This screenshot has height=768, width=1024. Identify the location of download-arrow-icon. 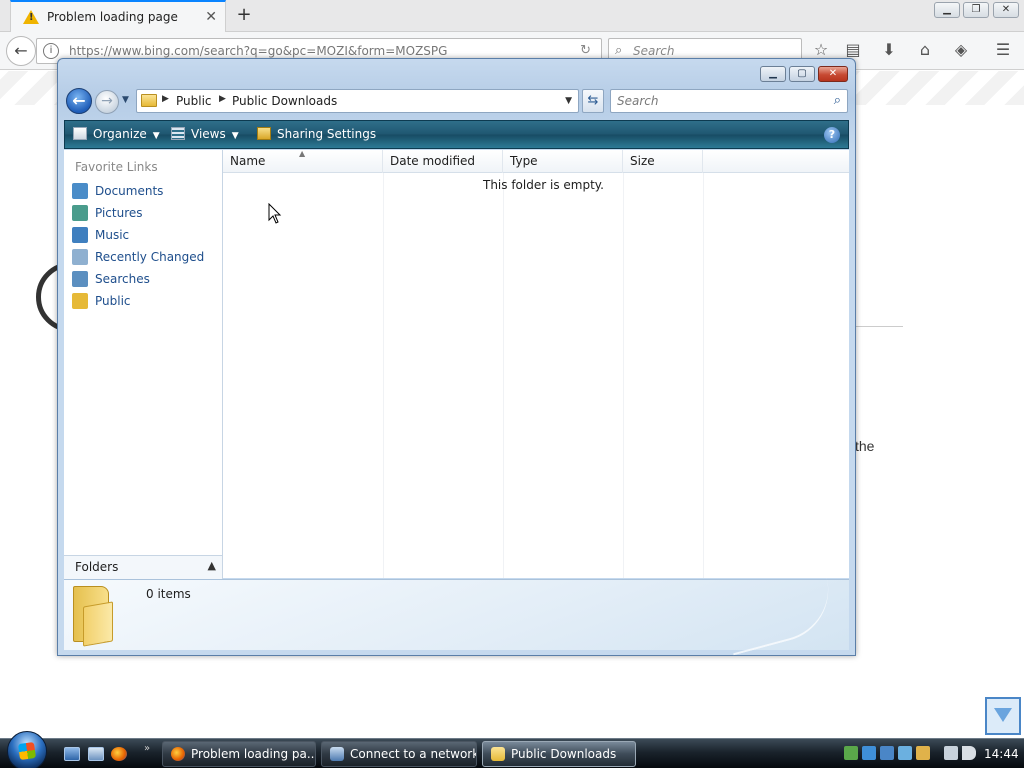
(1003, 716).